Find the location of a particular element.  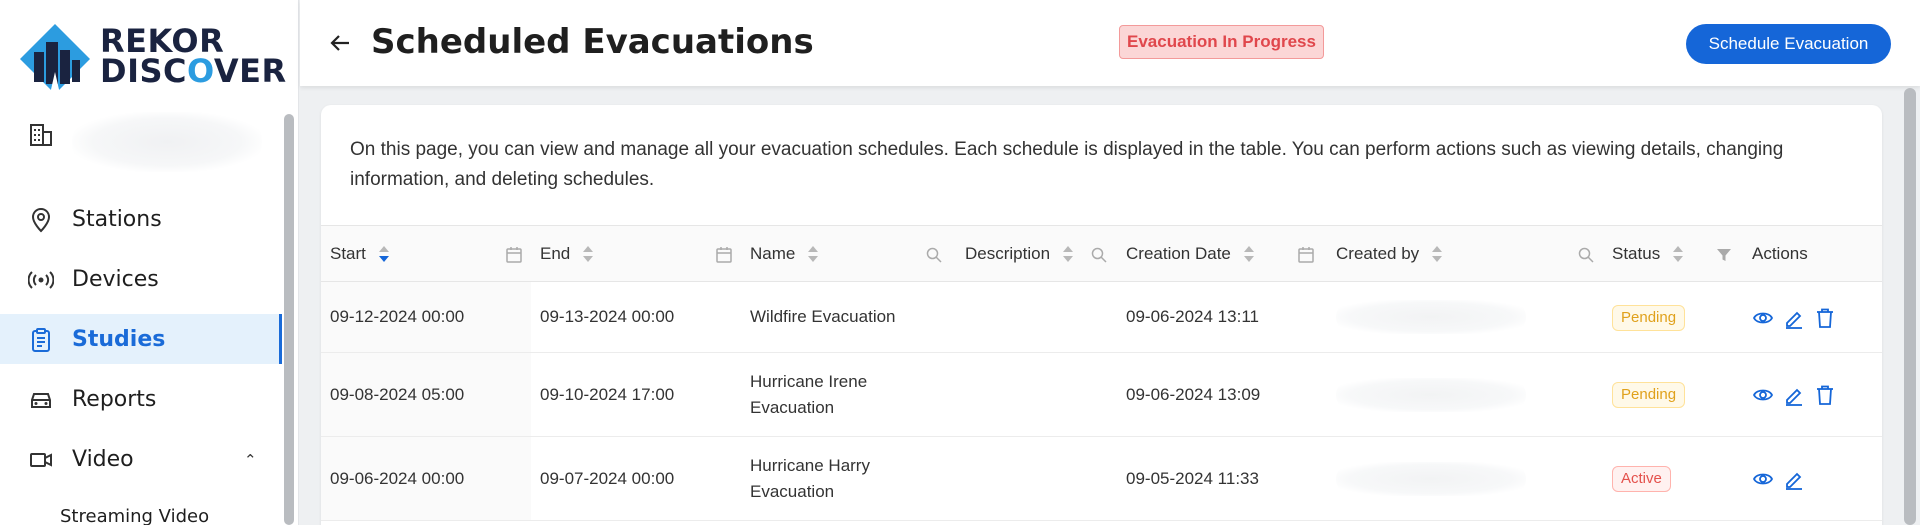

brand-letter: D is located at coordinates (114, 71).